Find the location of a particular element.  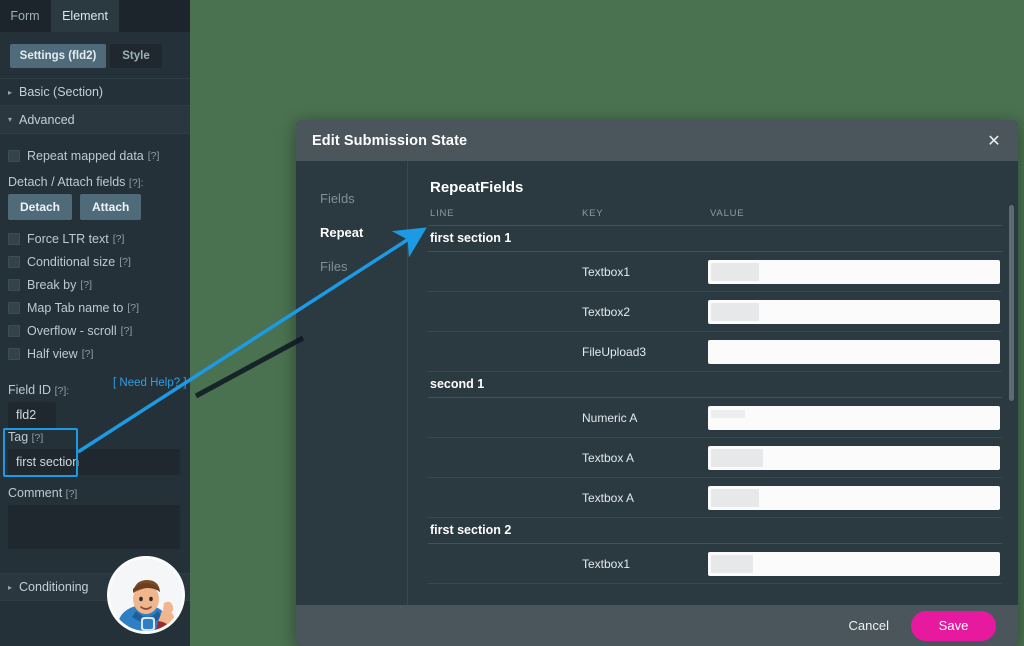

nav-item-files: Files is located at coordinates (351, 266).